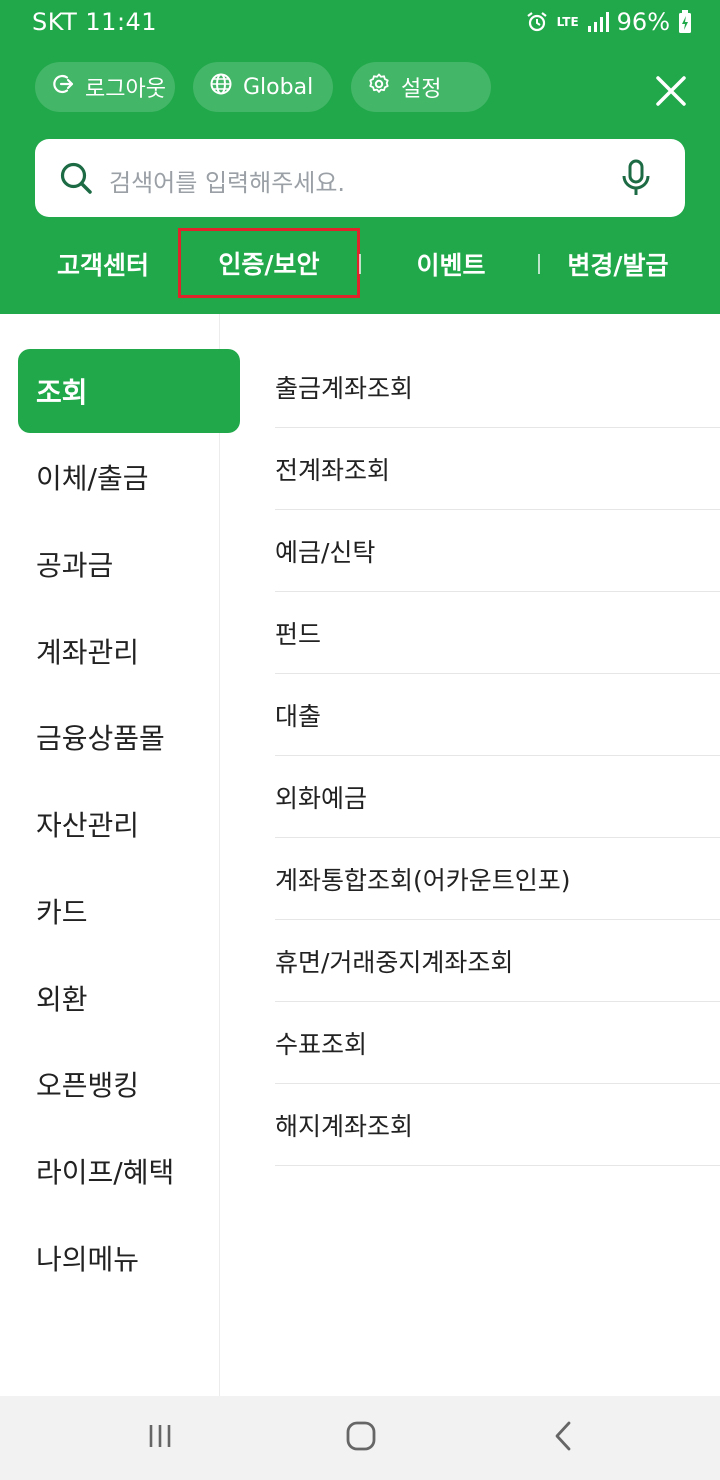 The image size is (720, 1480). What do you see at coordinates (125, 89) in the screenshot?
I see `logout-label: 로그아웃` at bounding box center [125, 89].